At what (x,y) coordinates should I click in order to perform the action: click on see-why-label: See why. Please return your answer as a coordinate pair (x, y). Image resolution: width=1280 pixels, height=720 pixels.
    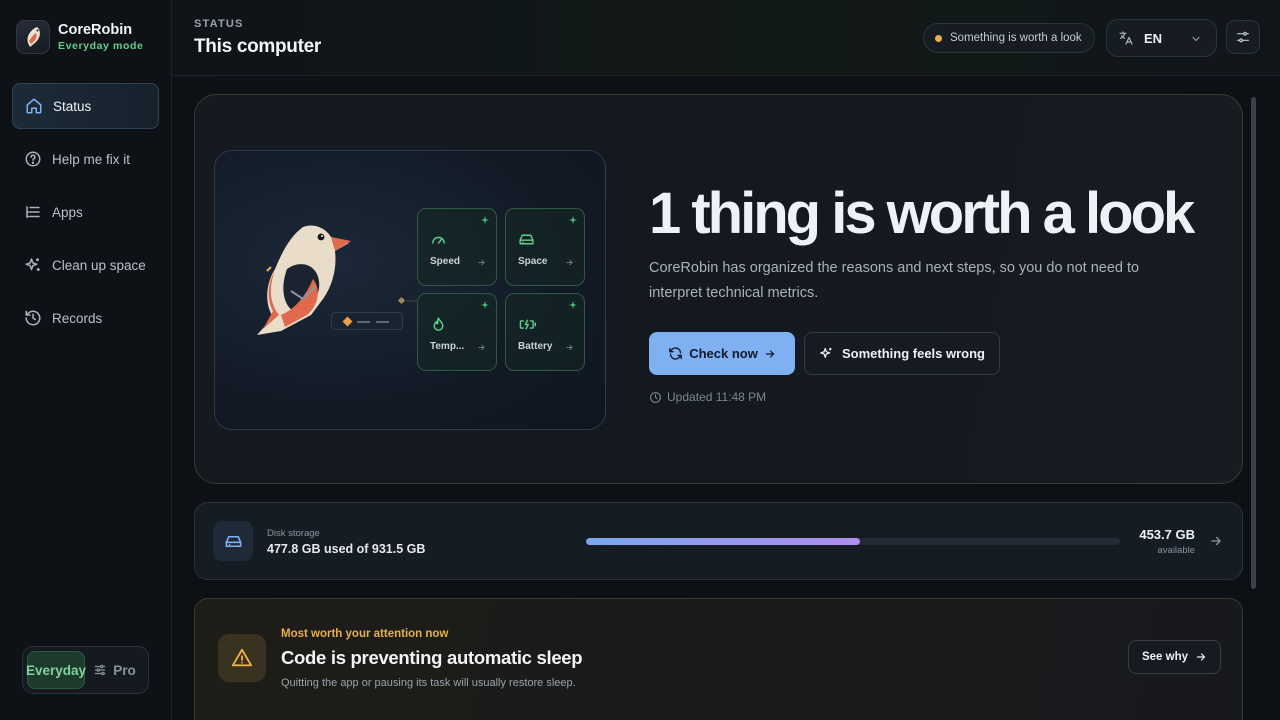
    Looking at the image, I should click on (1165, 657).